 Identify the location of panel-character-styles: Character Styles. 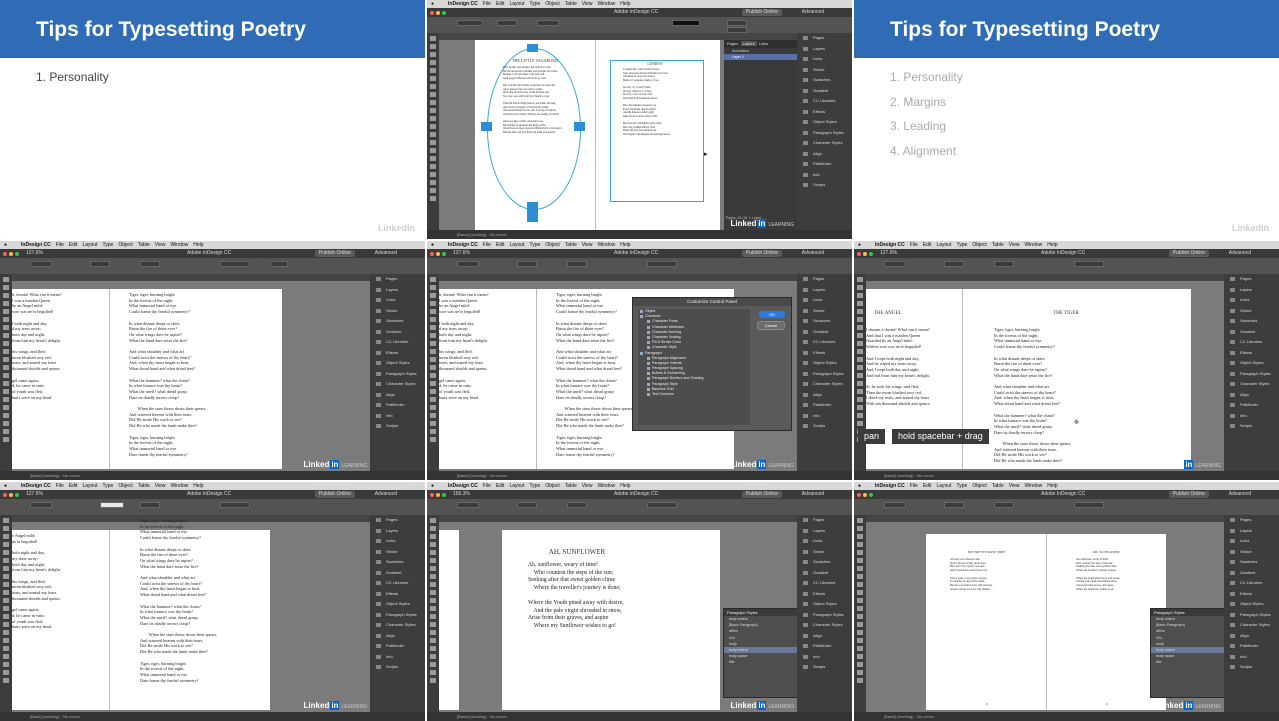
(1251, 625).